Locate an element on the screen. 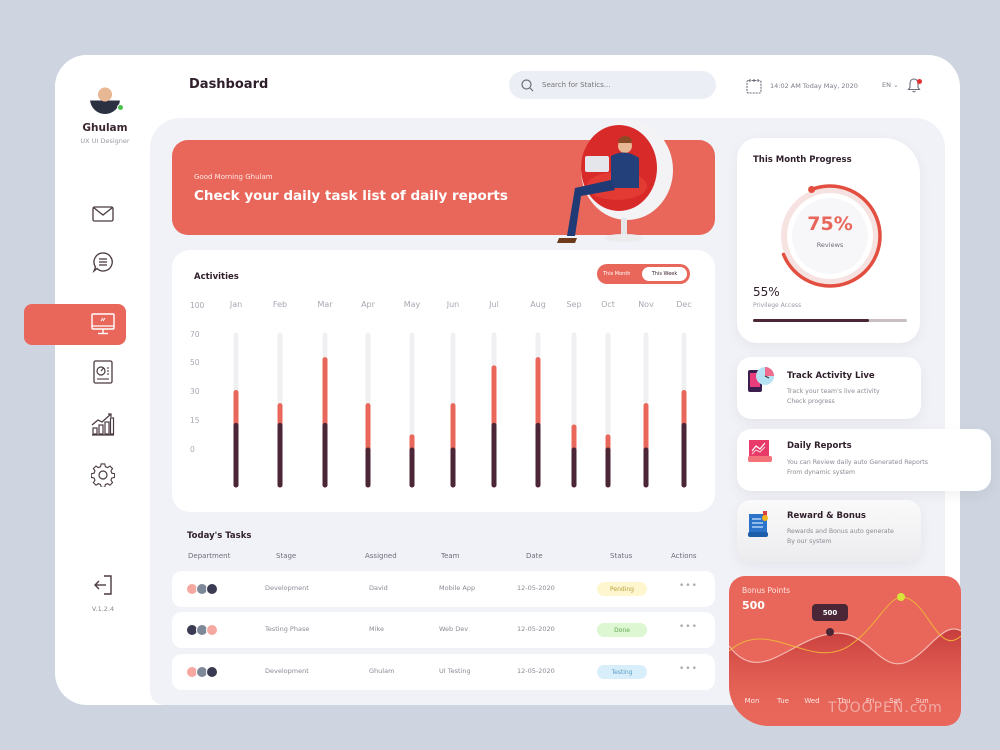 The width and height of the screenshot is (1000, 750). privilege-progress-fill is located at coordinates (811, 320).